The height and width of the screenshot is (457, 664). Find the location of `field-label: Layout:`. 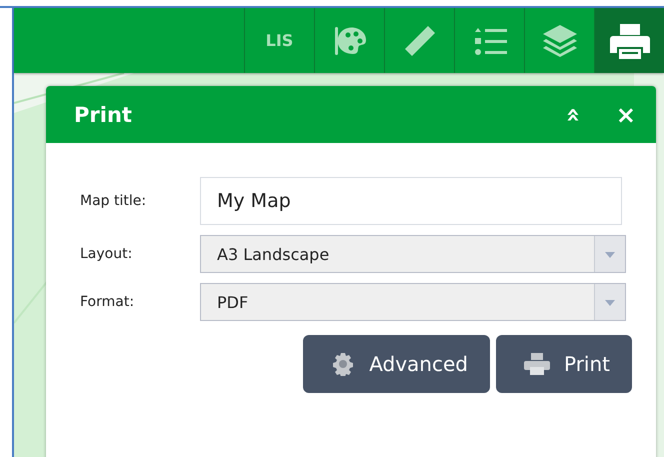

field-label: Layout: is located at coordinates (107, 254).